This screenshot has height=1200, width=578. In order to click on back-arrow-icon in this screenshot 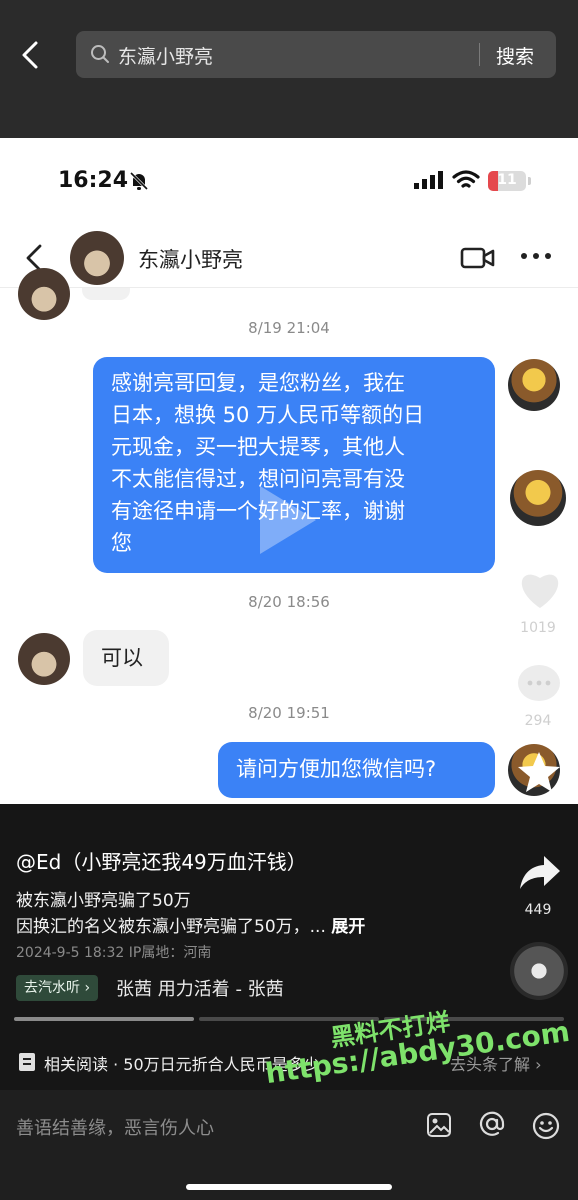, I will do `click(31, 55)`.